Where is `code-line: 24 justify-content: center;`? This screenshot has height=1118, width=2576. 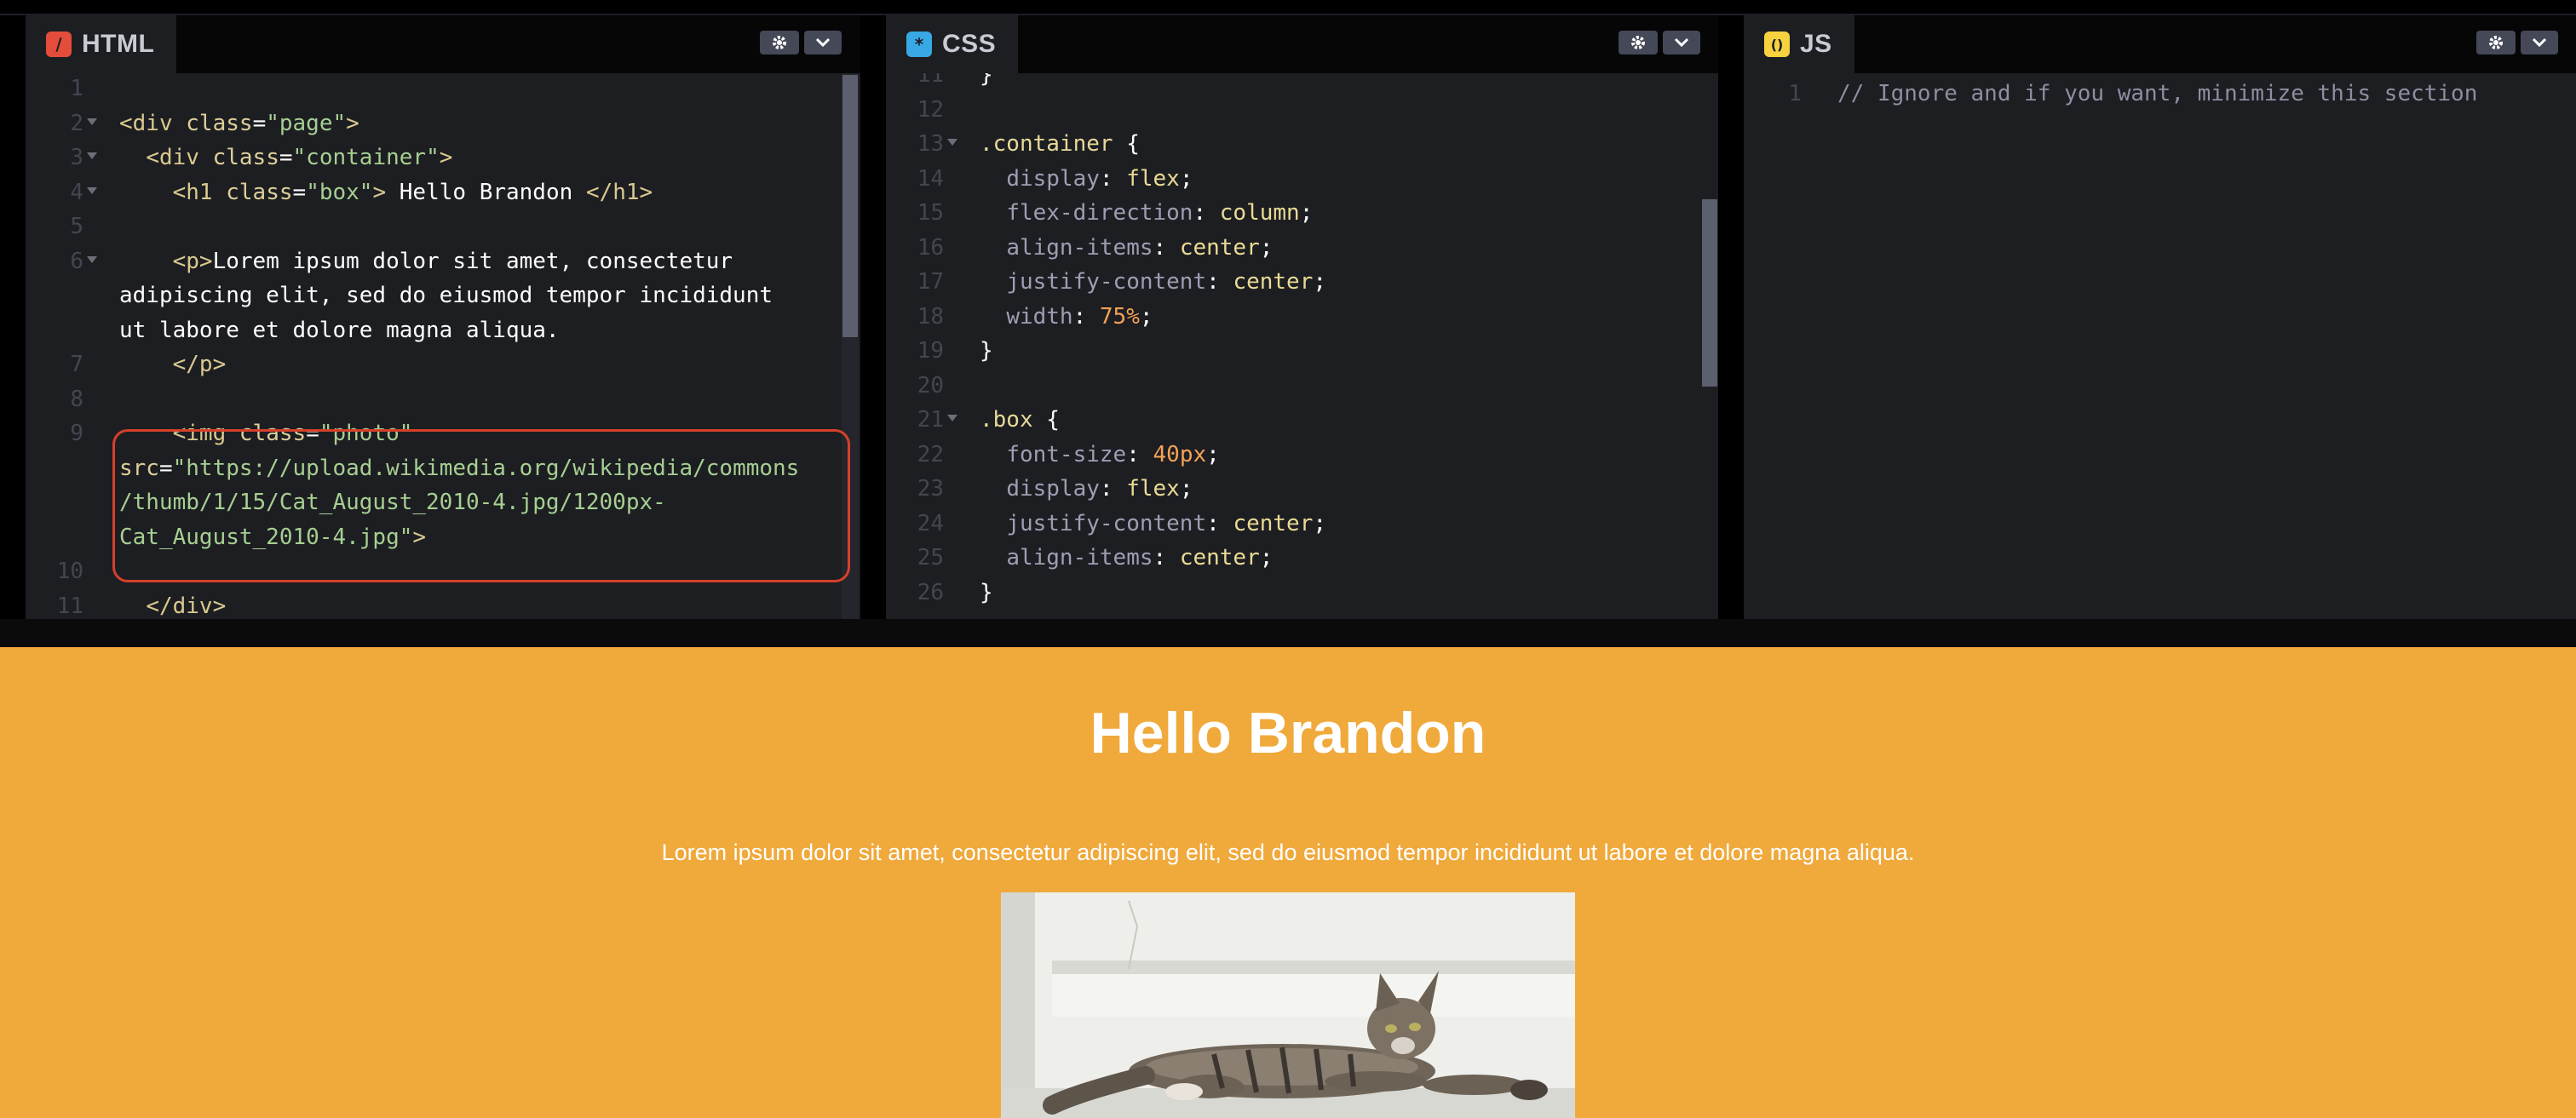 code-line: 24 justify-content: center; is located at coordinates (1302, 524).